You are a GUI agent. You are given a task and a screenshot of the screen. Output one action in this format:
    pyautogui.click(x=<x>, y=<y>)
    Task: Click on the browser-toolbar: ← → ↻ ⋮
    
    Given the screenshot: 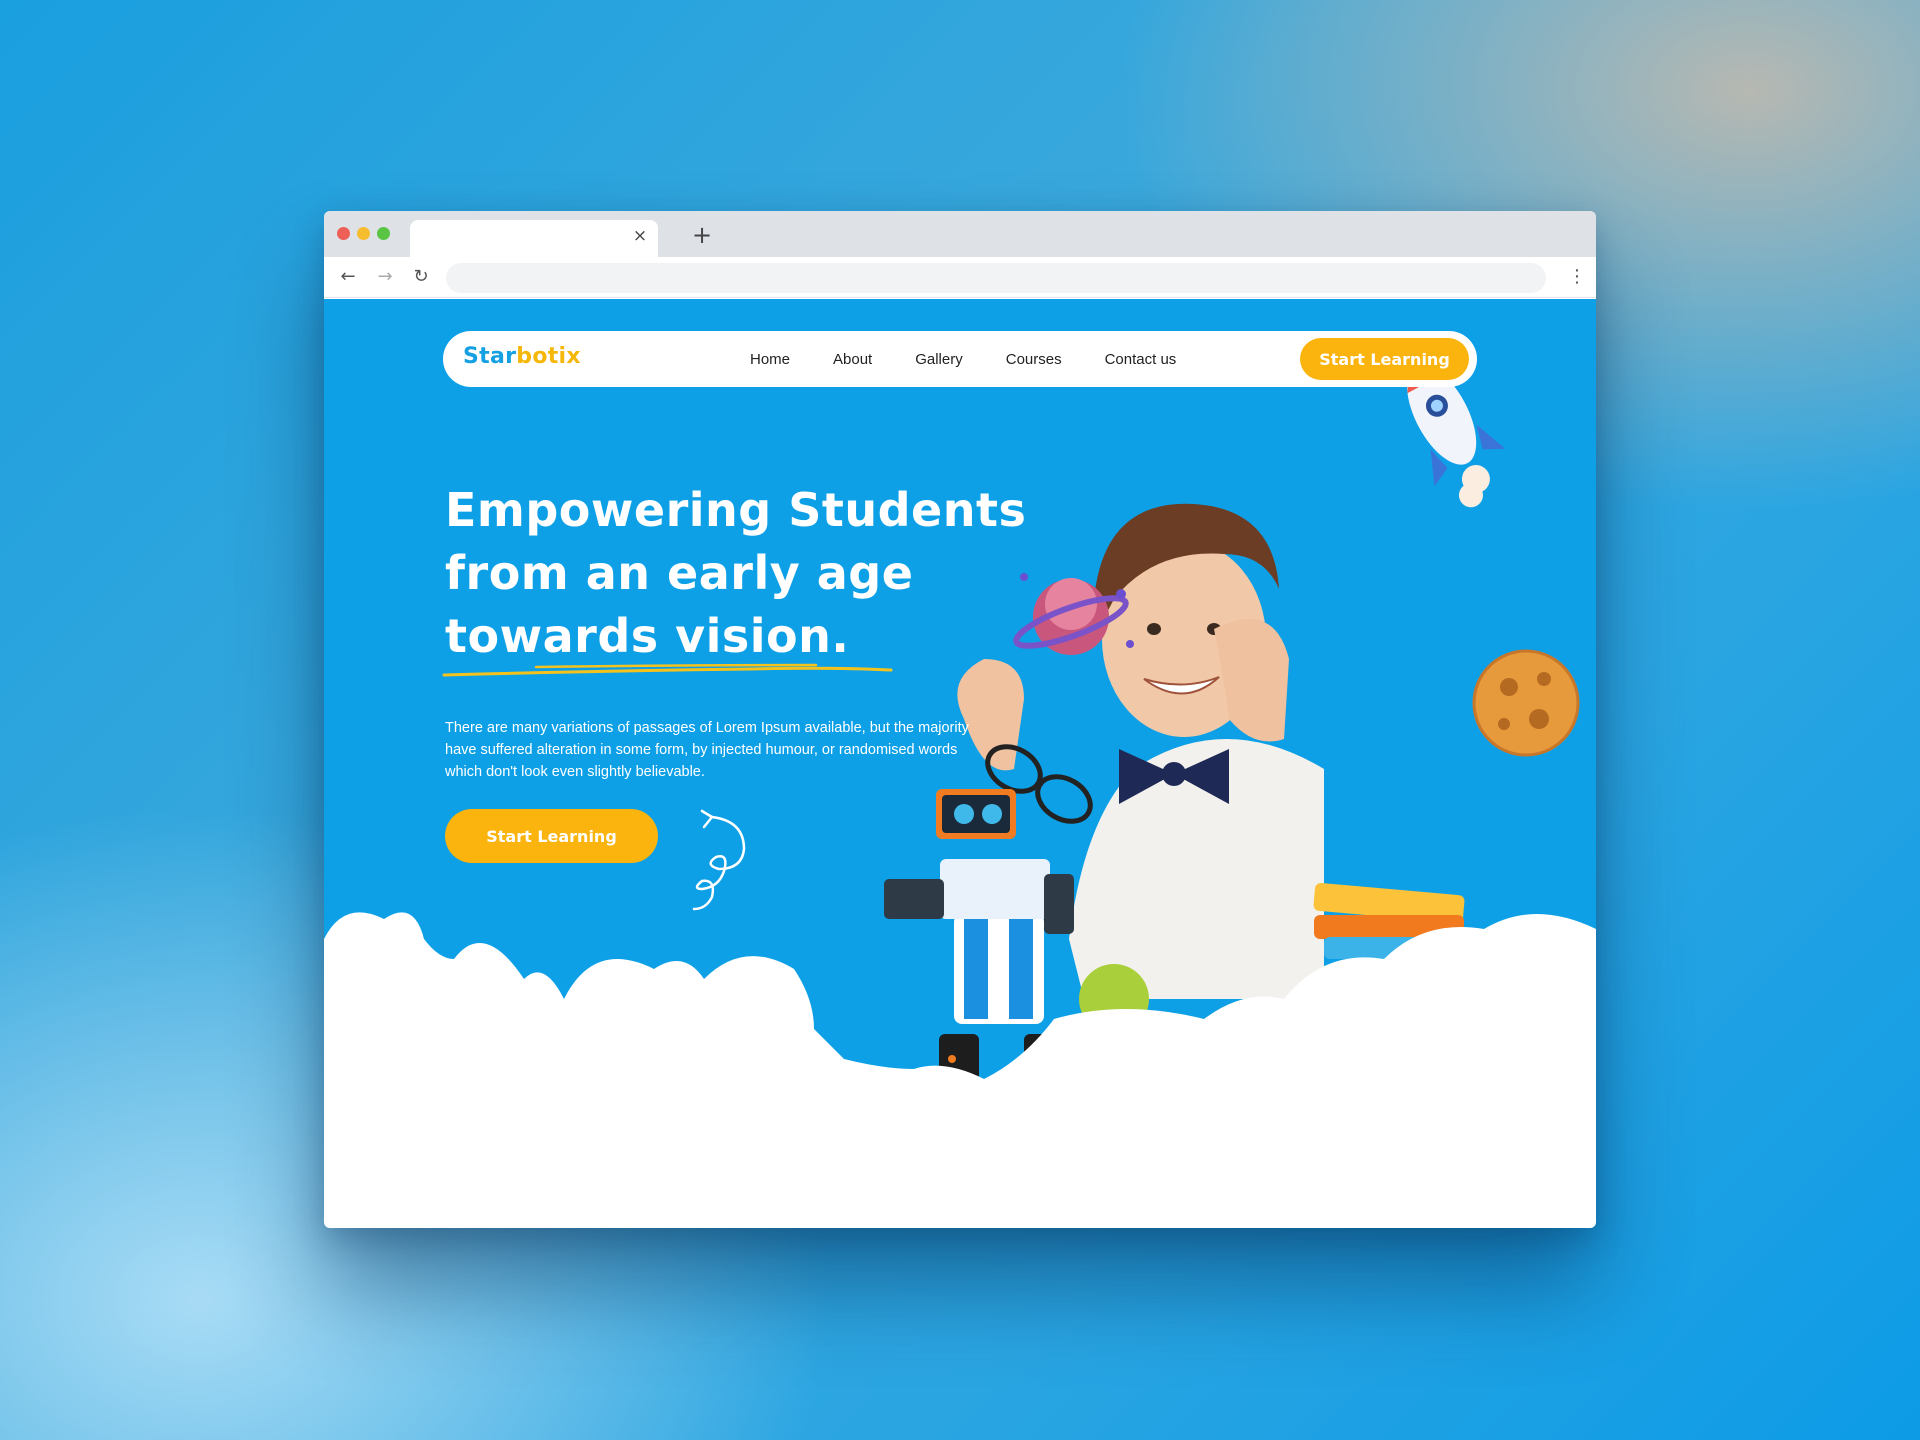 What is the action you would take?
    pyautogui.click(x=960, y=277)
    